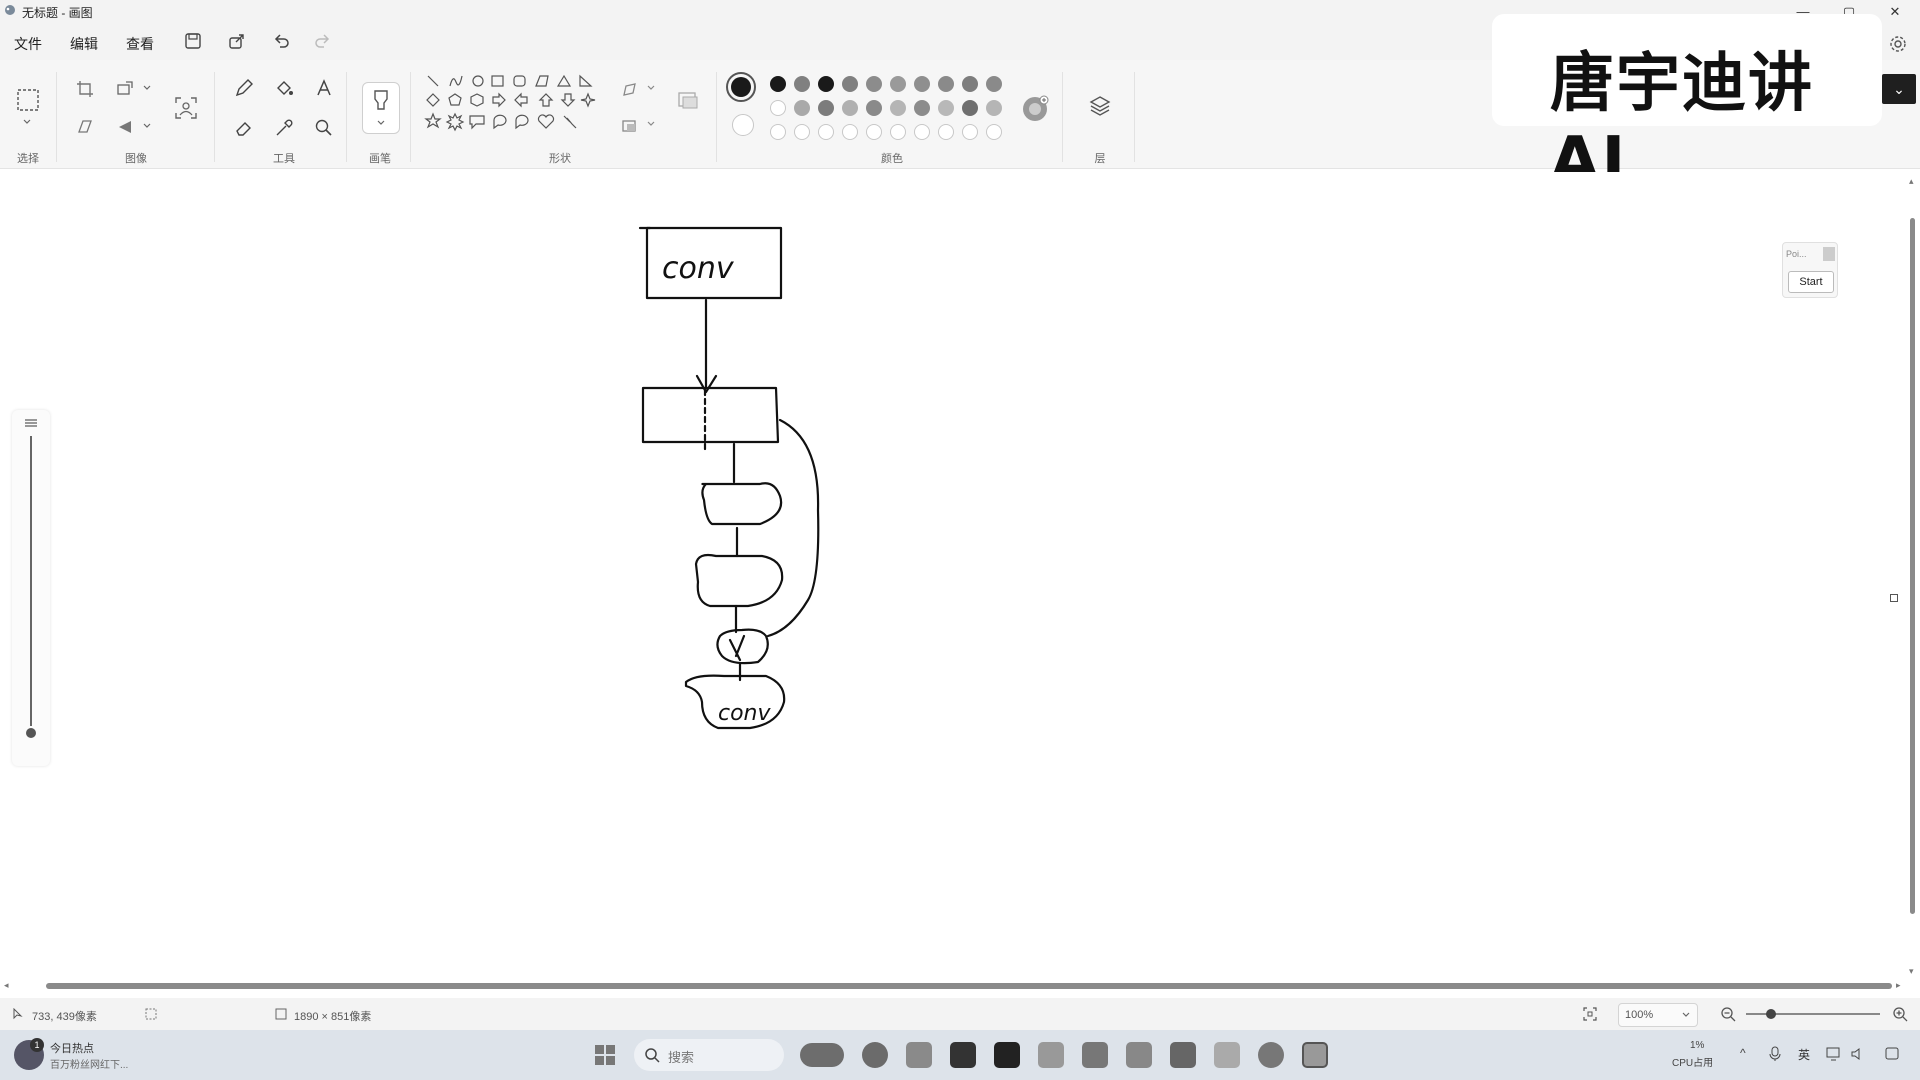  I want to click on scroll-down-icon: ▾, so click(1911, 971).